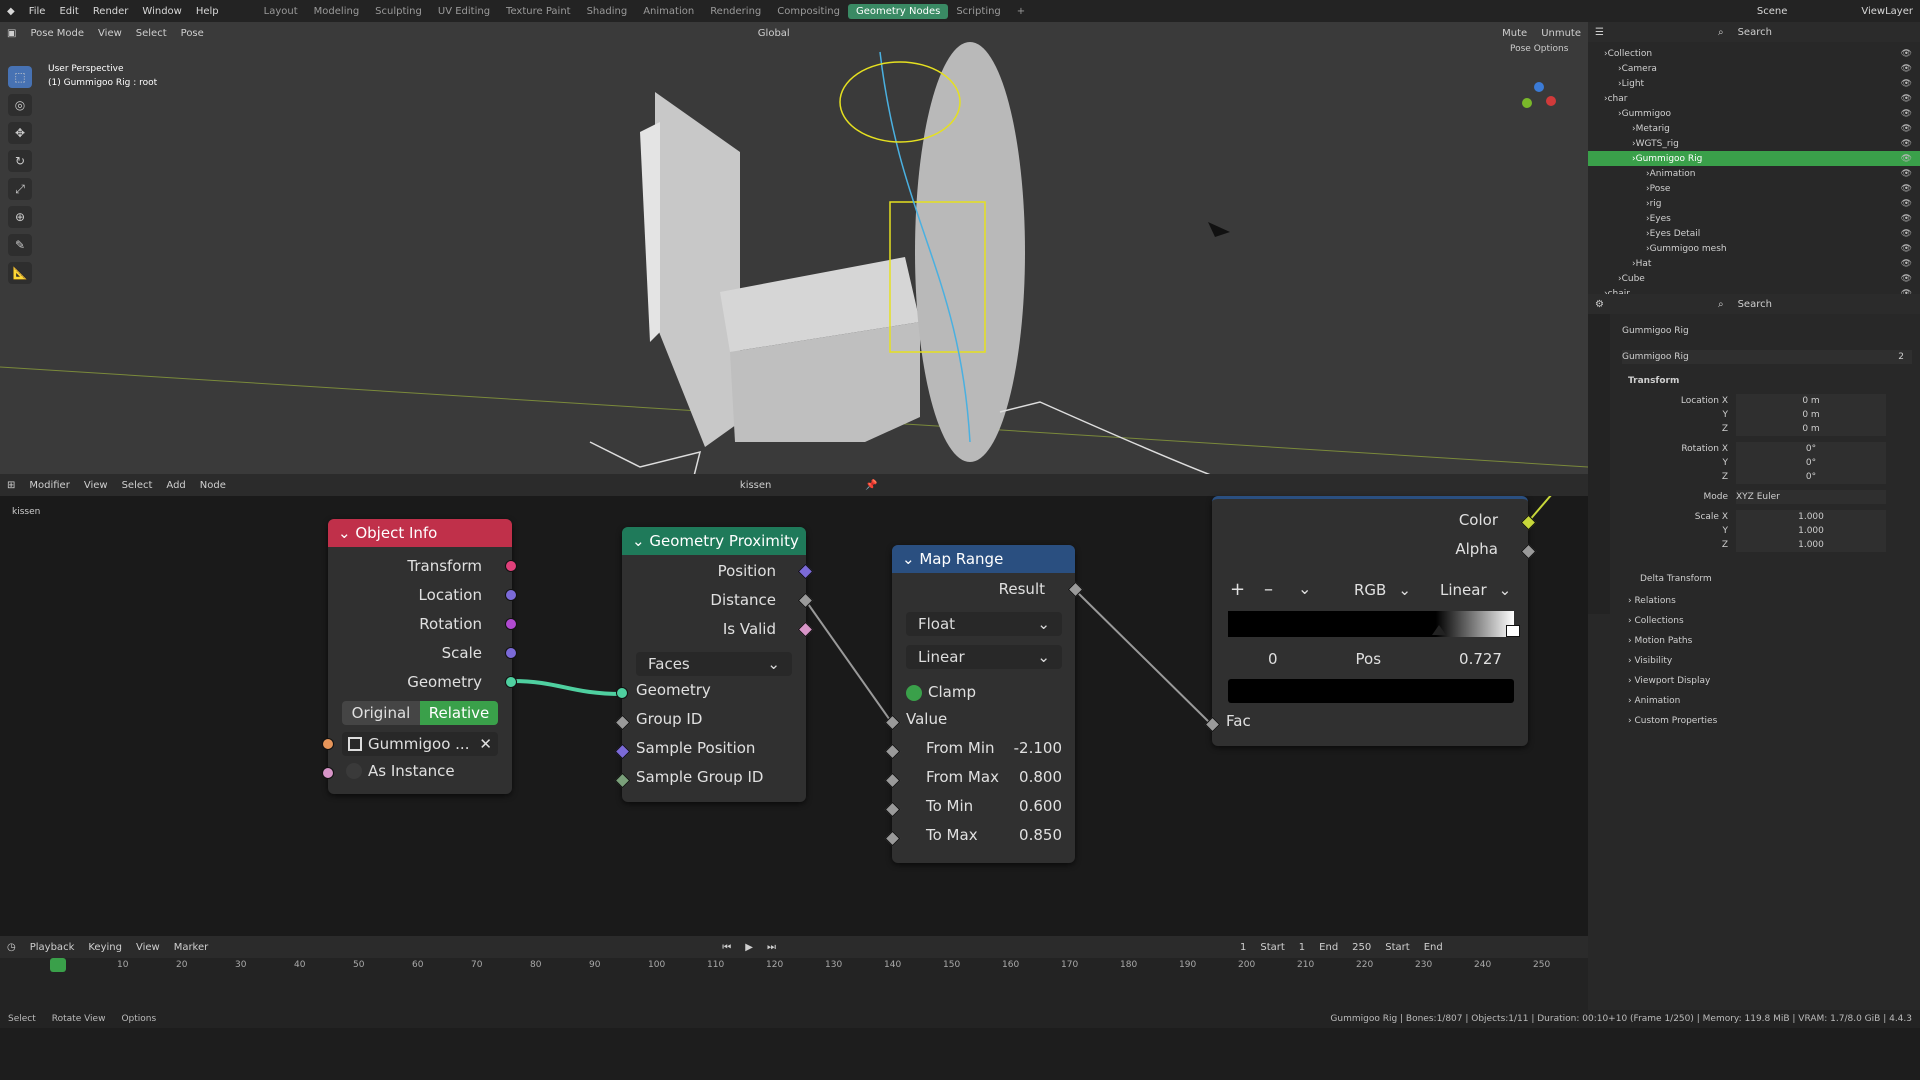  What do you see at coordinates (511, 624) in the screenshot?
I see `rotation-socket` at bounding box center [511, 624].